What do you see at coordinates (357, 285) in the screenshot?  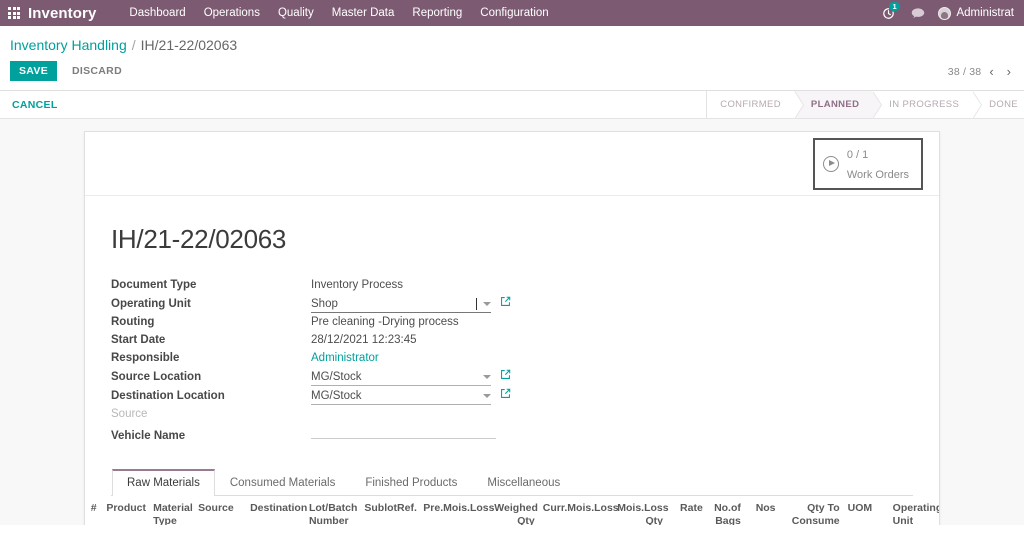 I see `field-value-document-type: Inventory Process` at bounding box center [357, 285].